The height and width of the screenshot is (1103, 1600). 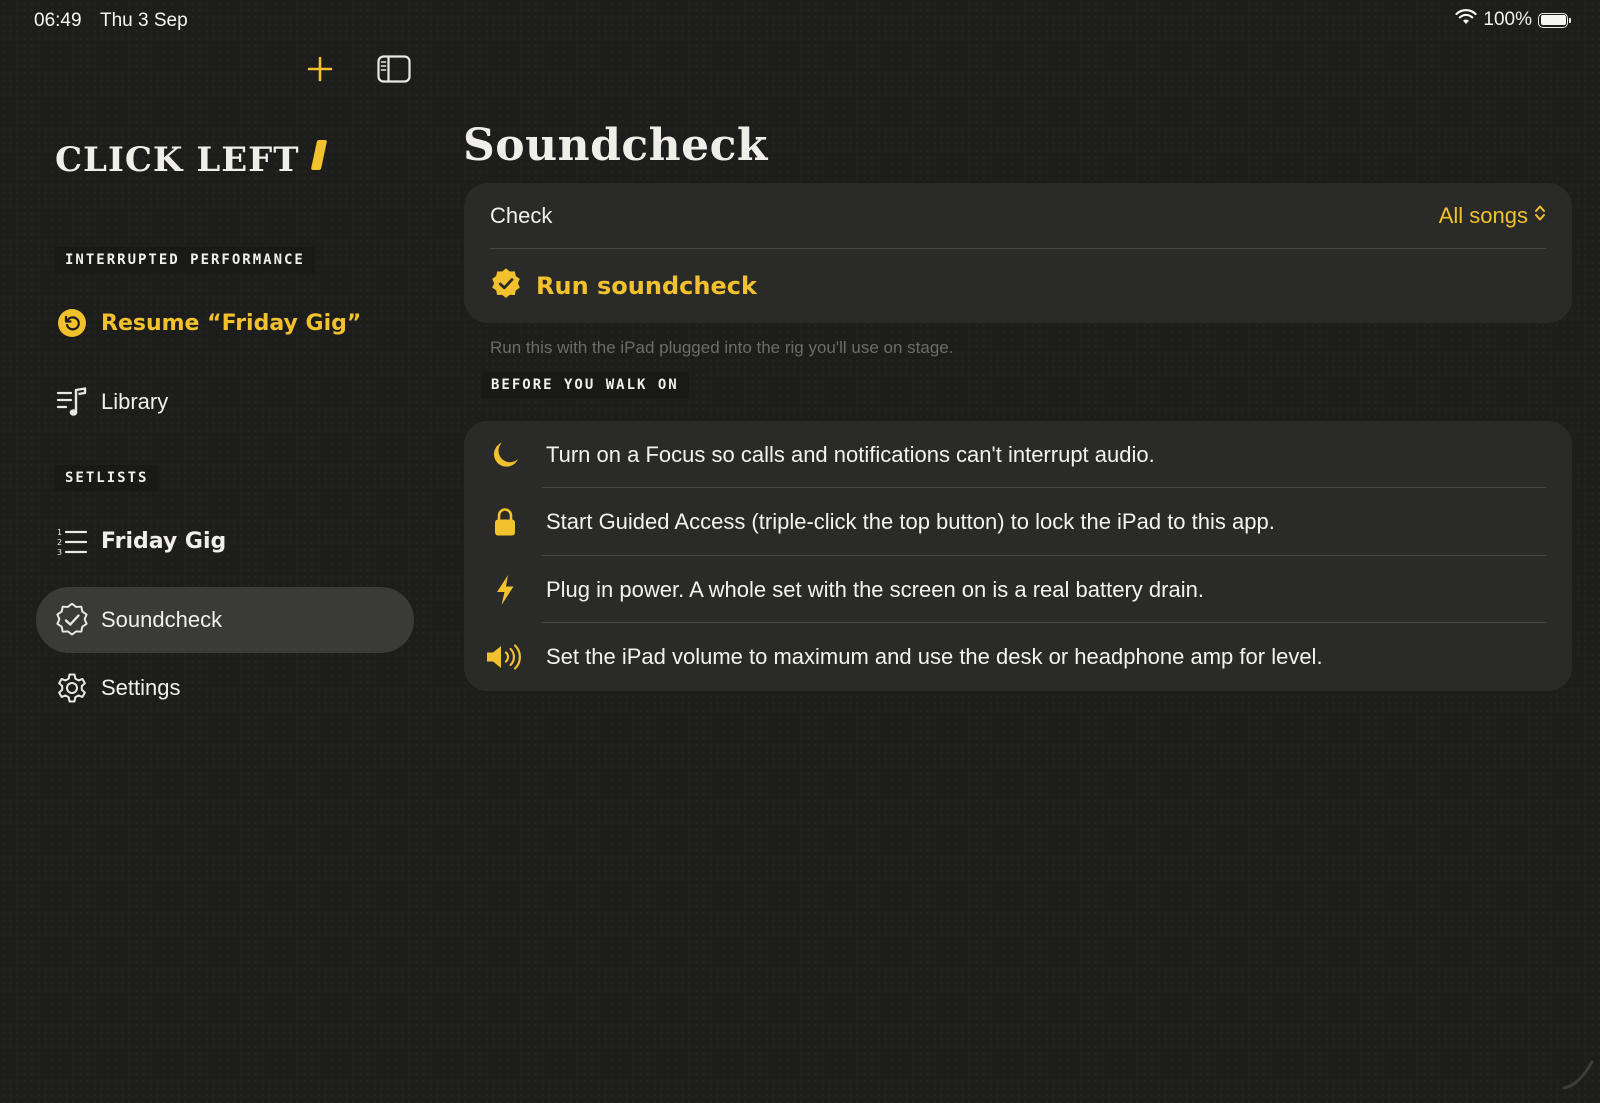 I want to click on section-before-you-walk-on: BEFORE YOU WALK ON, so click(x=585, y=385).